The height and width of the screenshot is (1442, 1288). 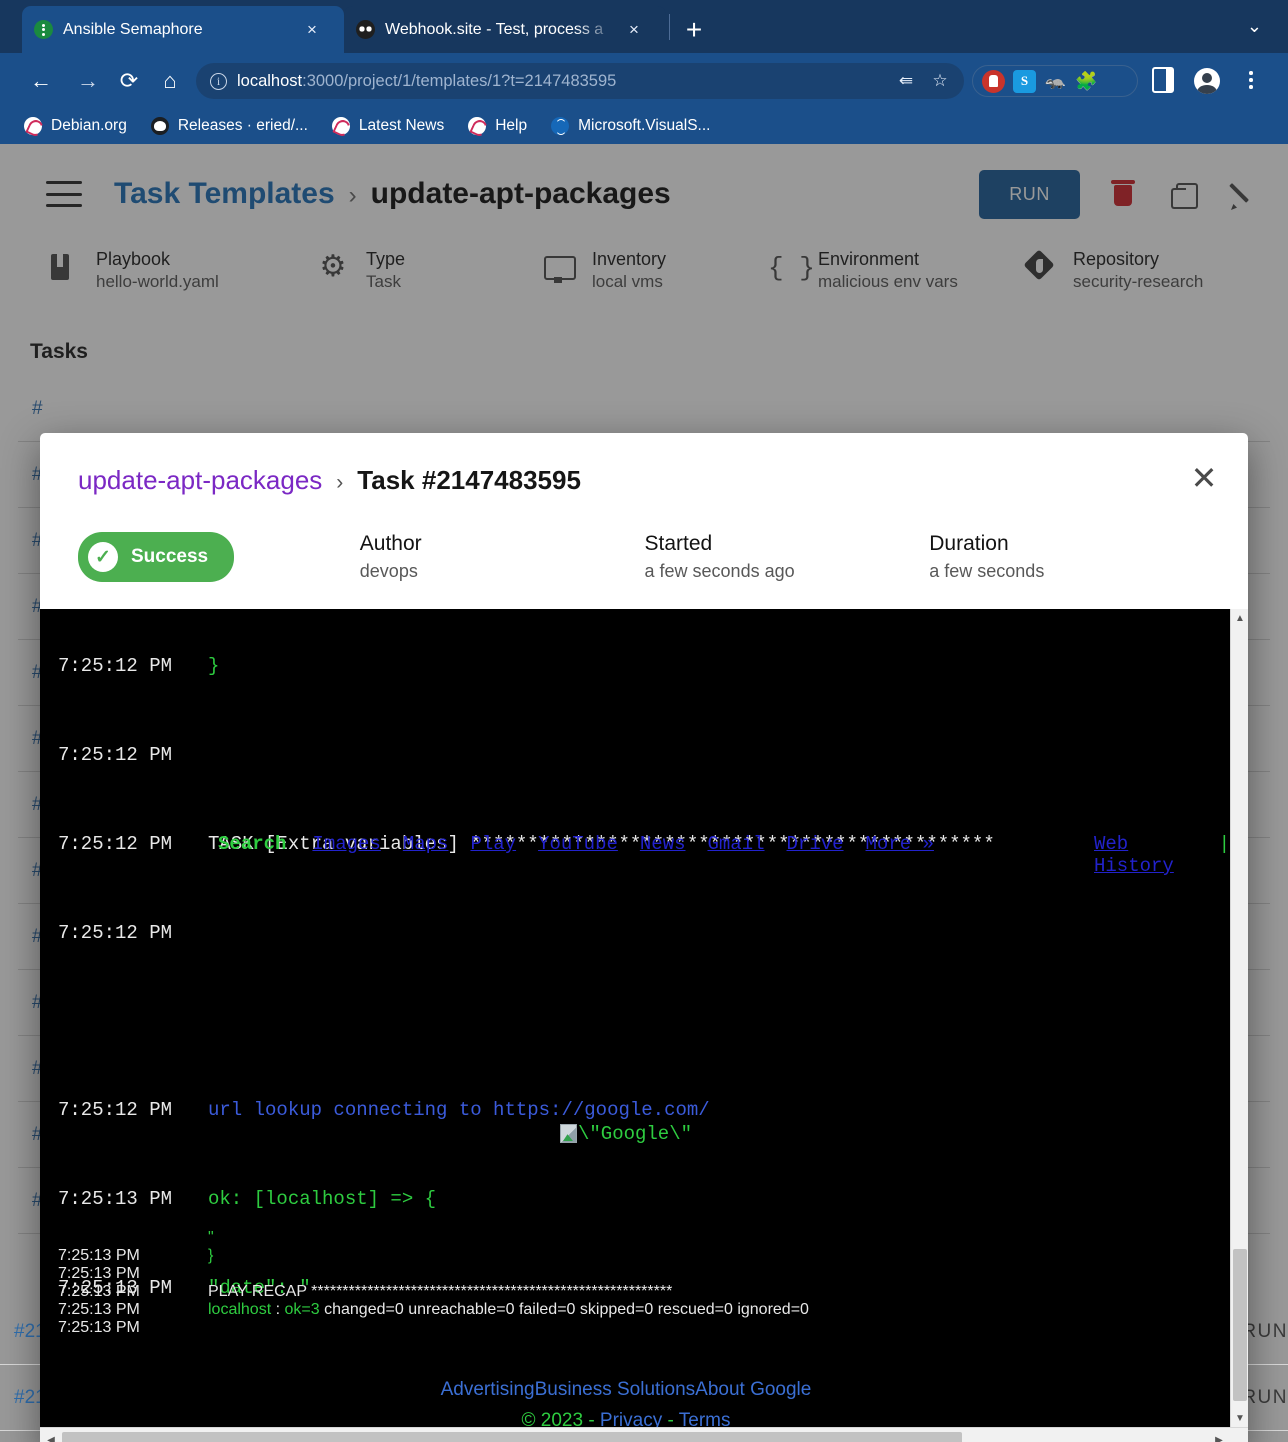 I want to click on google-link-gmail: Gmail, so click(x=736, y=844).